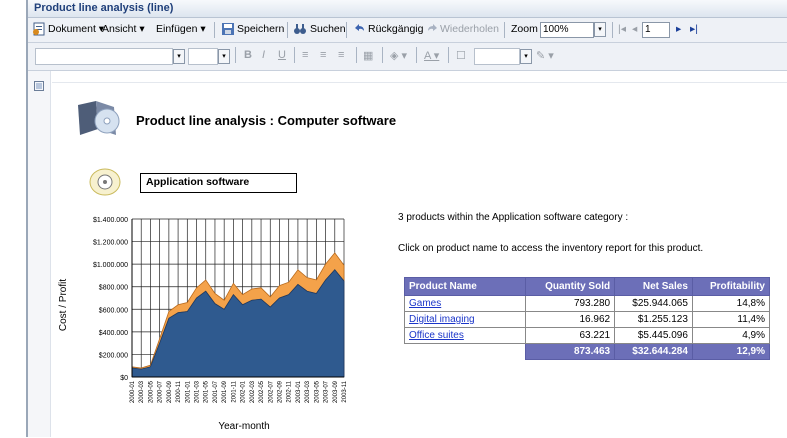  I want to click on total-profitability: 12,9%, so click(731, 351).